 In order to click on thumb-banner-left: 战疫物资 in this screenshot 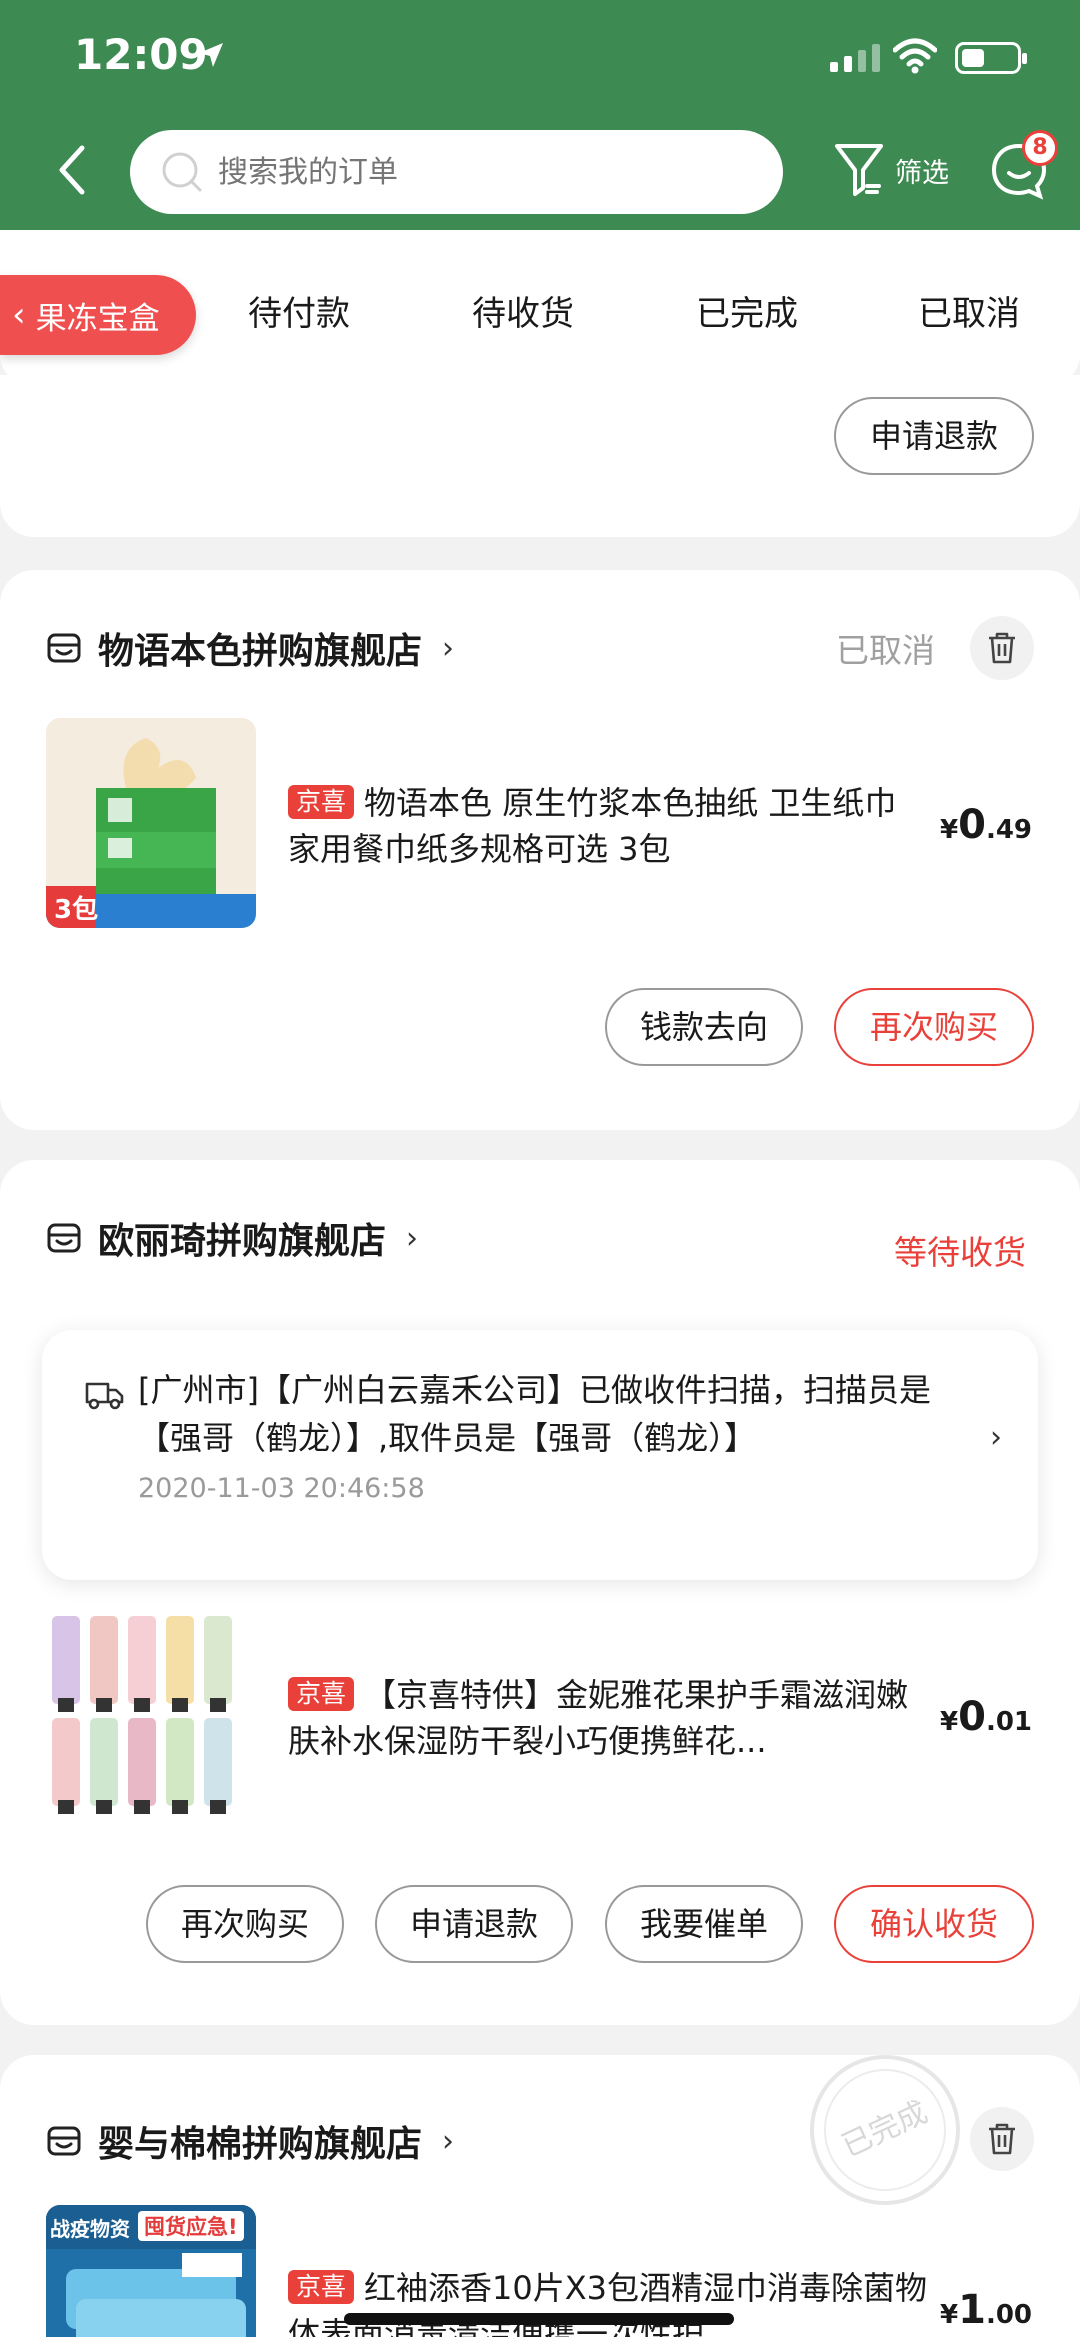, I will do `click(90, 2229)`.